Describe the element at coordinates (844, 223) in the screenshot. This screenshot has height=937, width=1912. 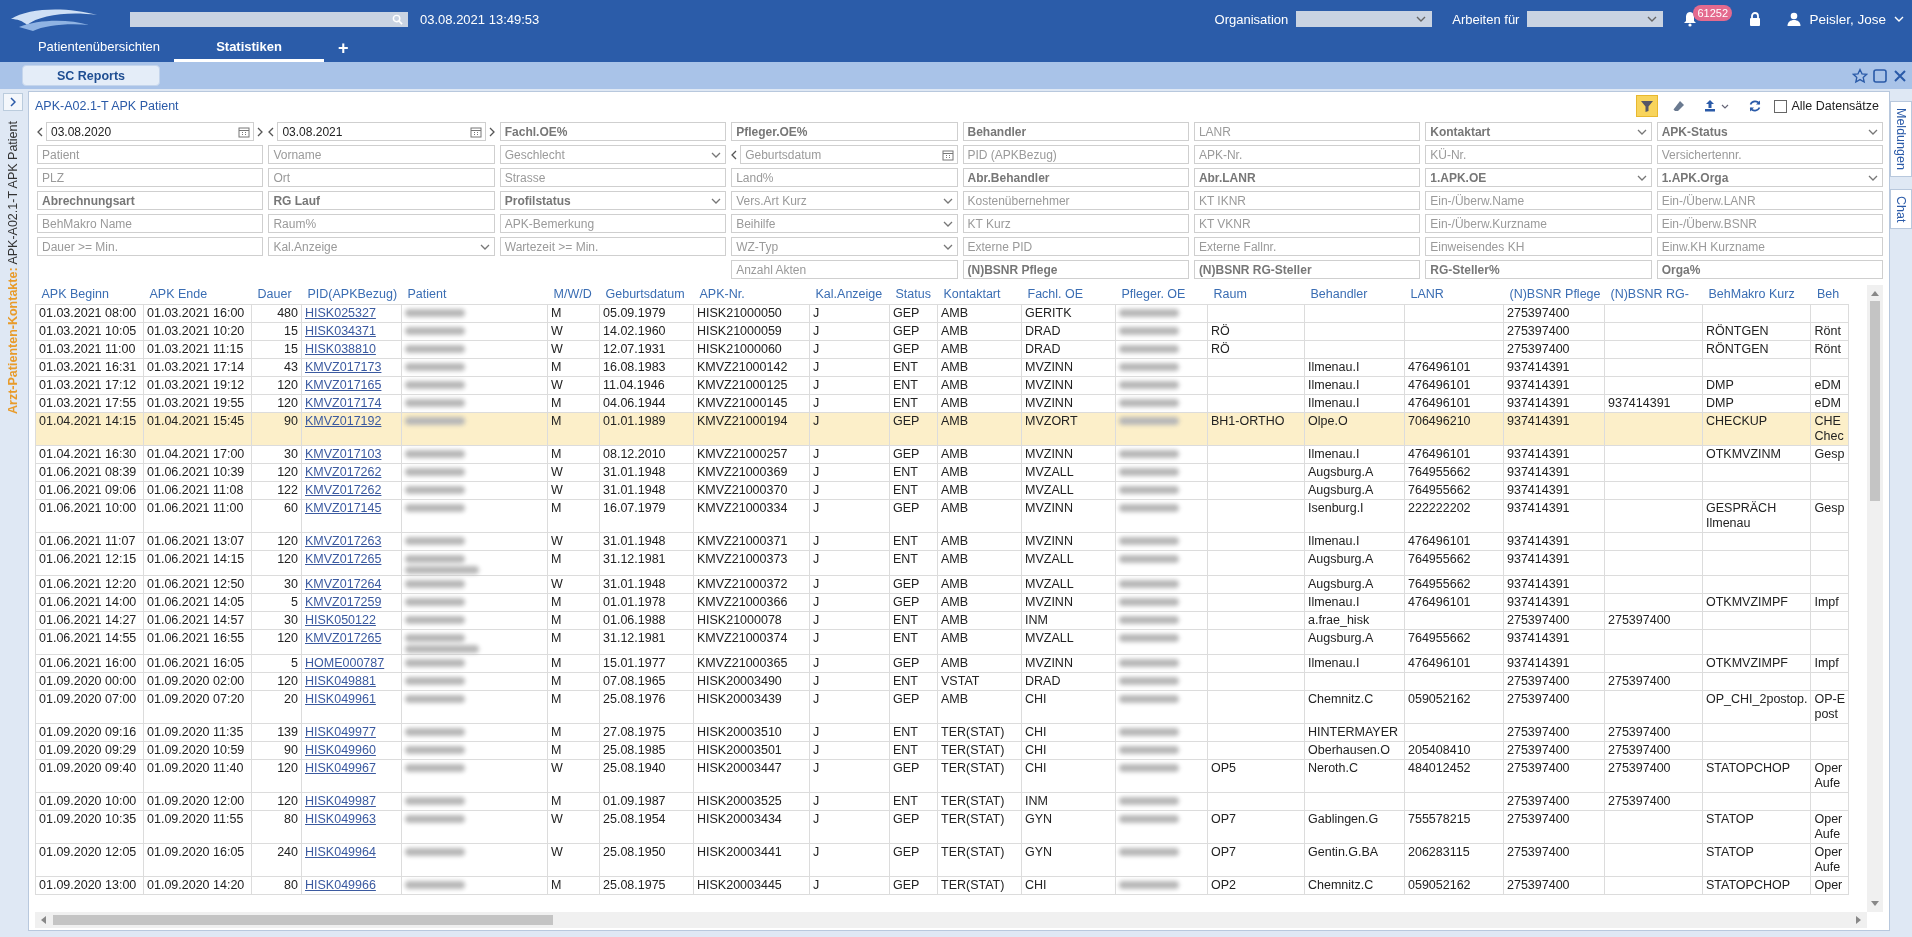
I see `dropdown-field: Beihilfe` at that location.